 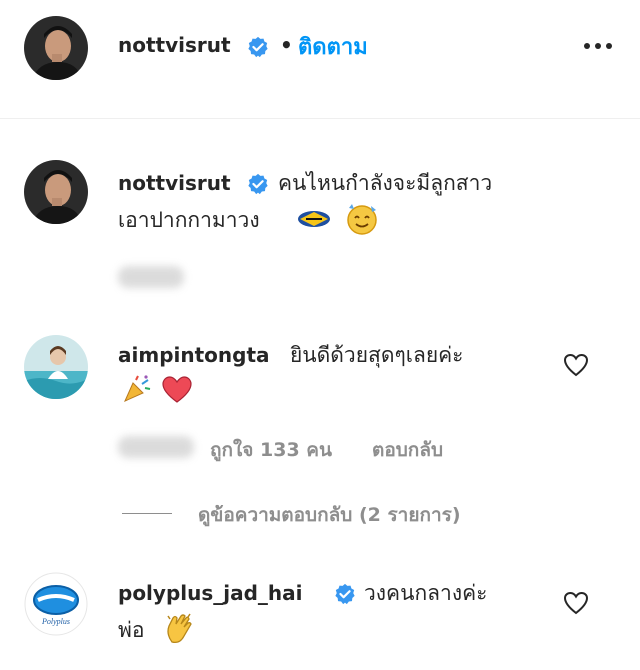 I want to click on comment-likes-count: ถูกใจ 133 คน, so click(x=271, y=450).